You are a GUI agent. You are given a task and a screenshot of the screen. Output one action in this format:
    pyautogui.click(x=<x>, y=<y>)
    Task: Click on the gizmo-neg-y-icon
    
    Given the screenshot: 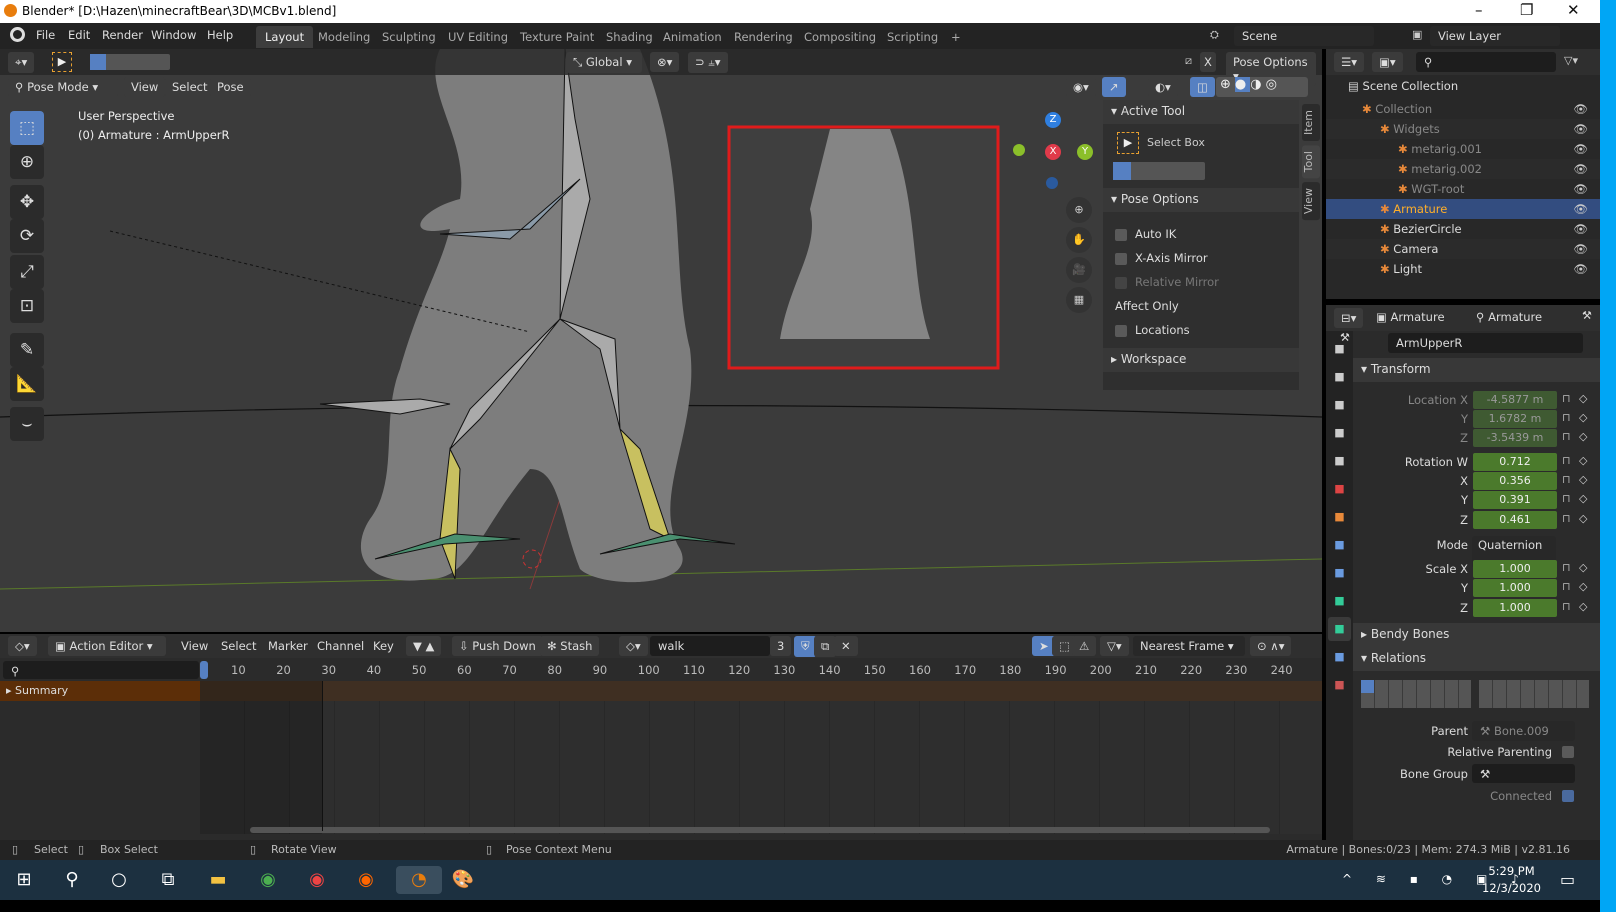 What is the action you would take?
    pyautogui.click(x=1019, y=150)
    